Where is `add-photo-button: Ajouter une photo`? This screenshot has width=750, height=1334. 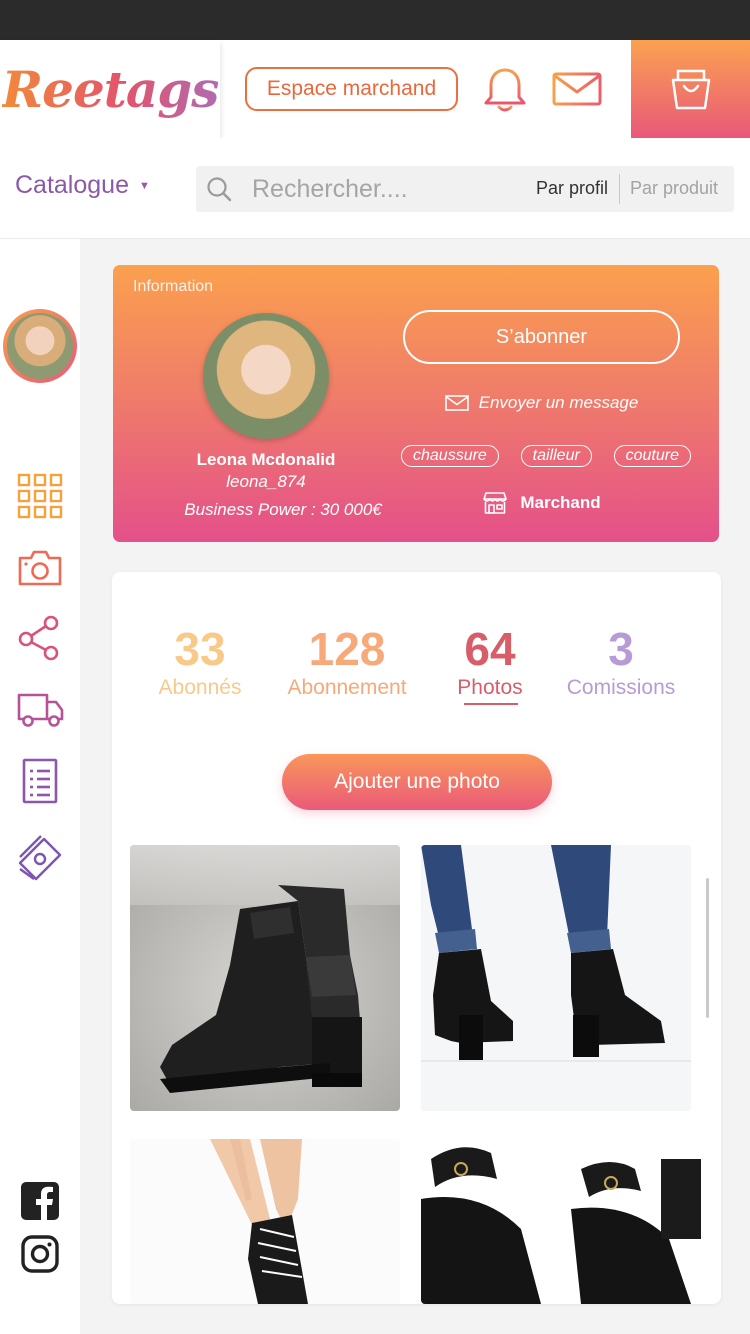
add-photo-button: Ajouter une photo is located at coordinates (417, 782).